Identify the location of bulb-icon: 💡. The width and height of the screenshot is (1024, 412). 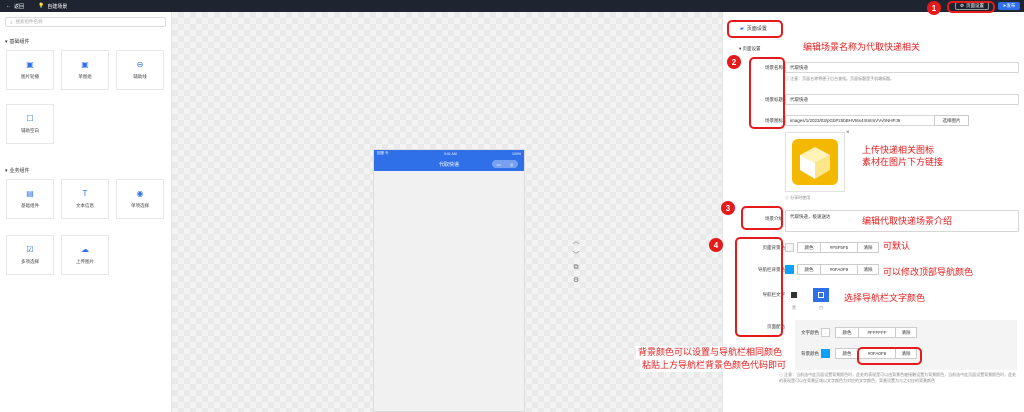
(41, 6).